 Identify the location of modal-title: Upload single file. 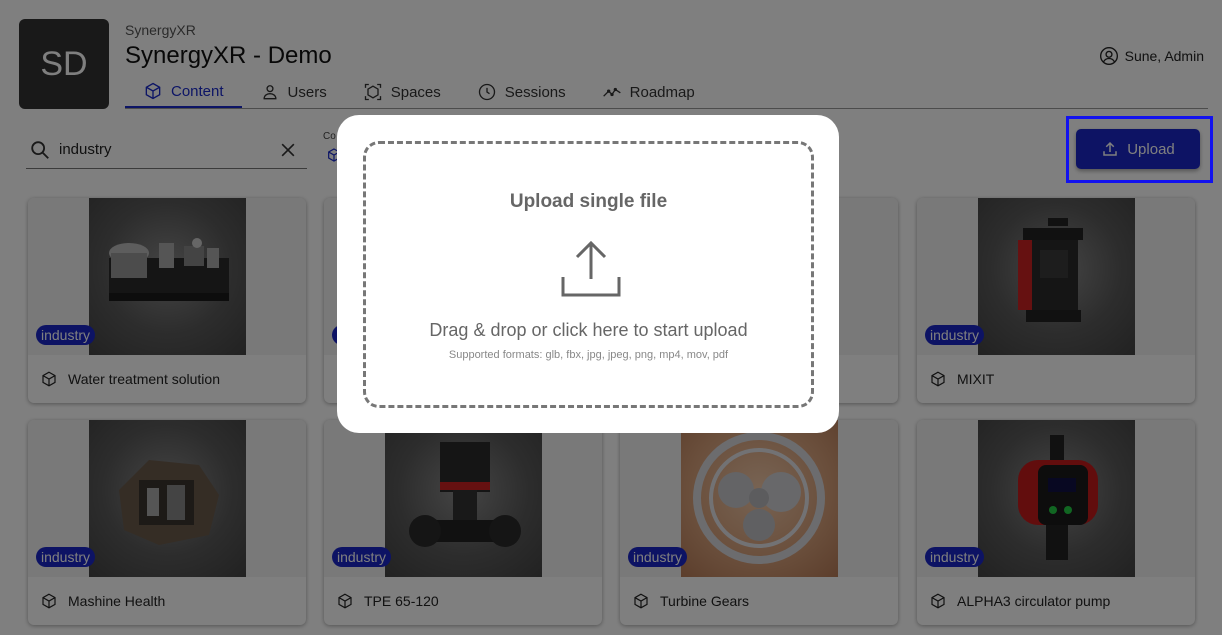
(588, 201).